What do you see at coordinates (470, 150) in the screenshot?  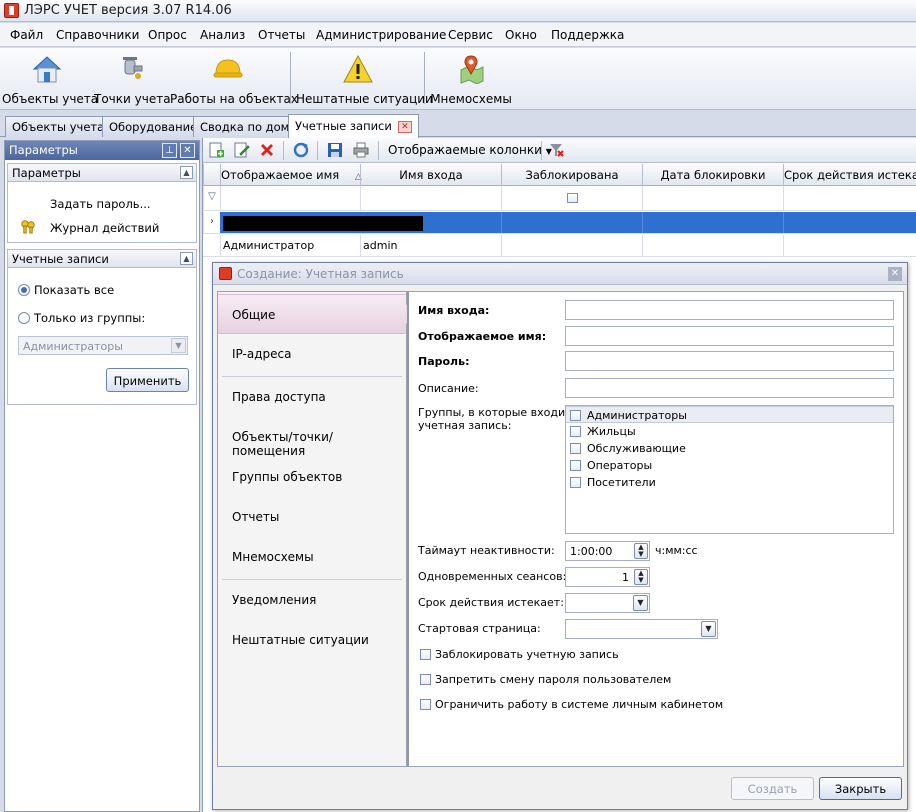 I see `columns-dropdown: Отображаемые колонки ▼` at bounding box center [470, 150].